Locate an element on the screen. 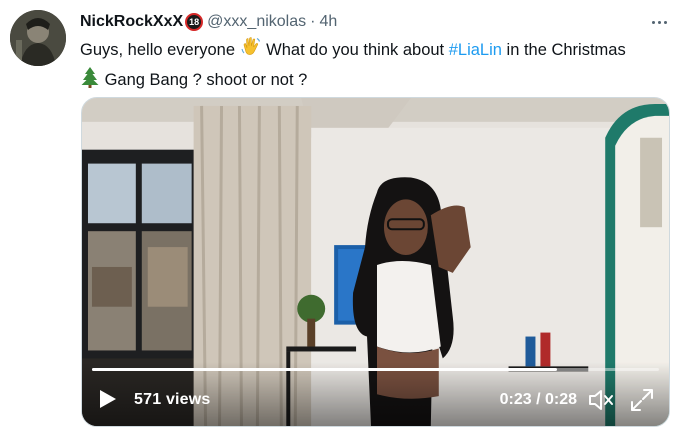 This screenshot has width=700, height=442. video-controls: 571 views 0:23 / 0:28 is located at coordinates (375, 394).